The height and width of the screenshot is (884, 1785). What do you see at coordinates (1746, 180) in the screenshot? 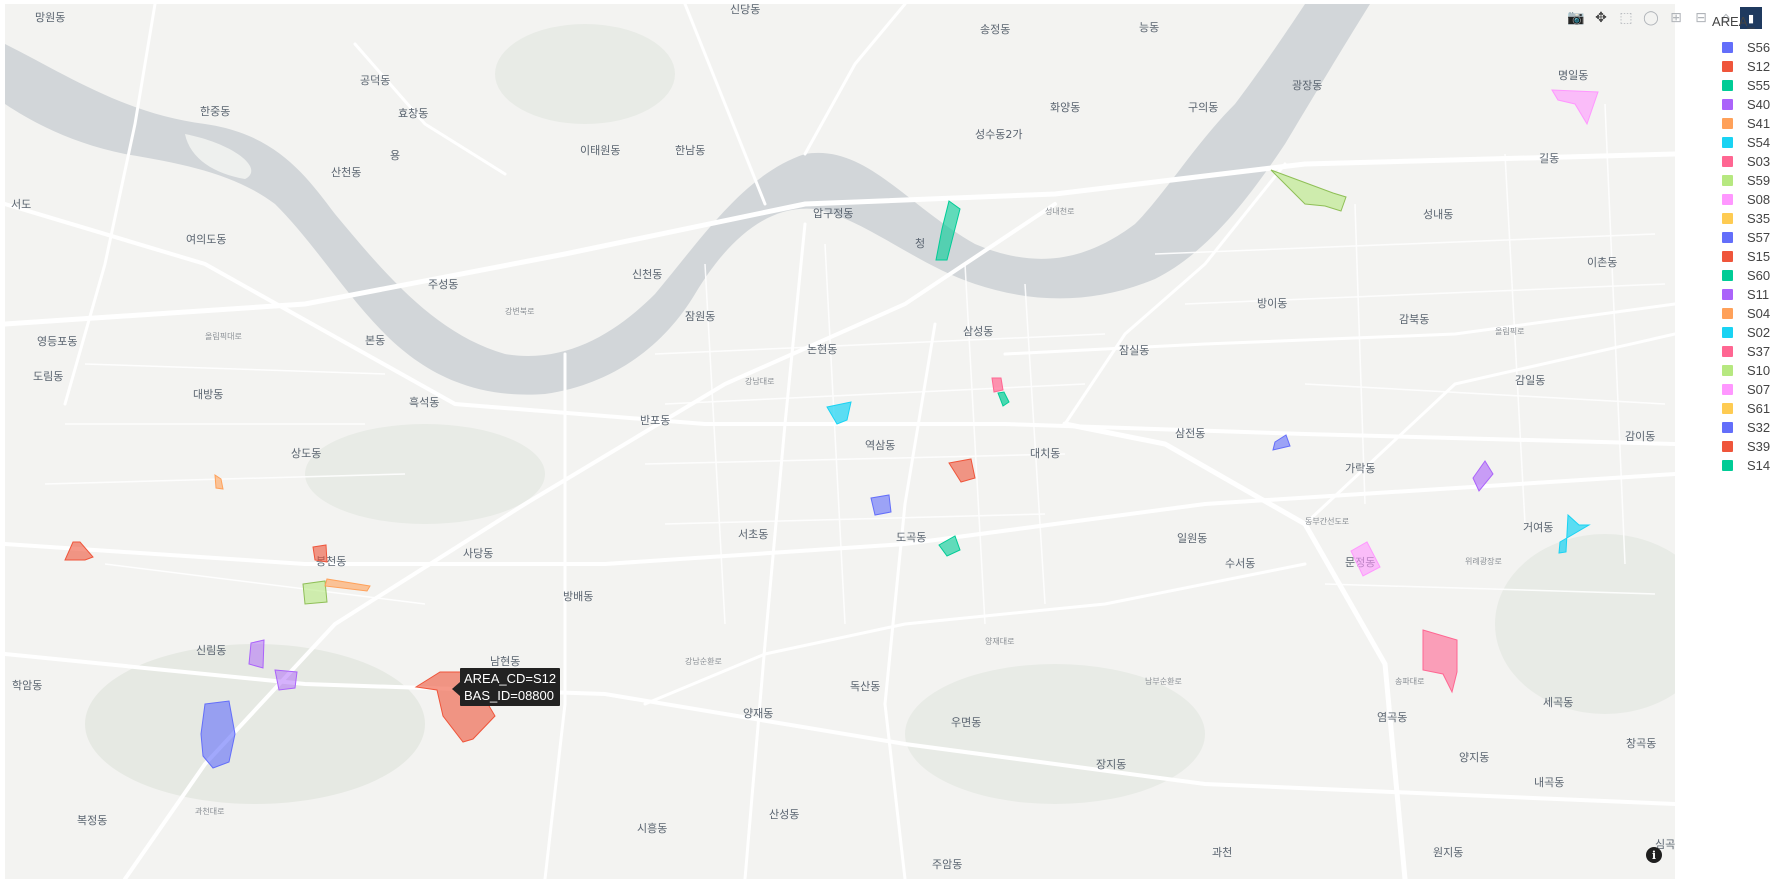
I see `legend-item-s59: S59` at bounding box center [1746, 180].